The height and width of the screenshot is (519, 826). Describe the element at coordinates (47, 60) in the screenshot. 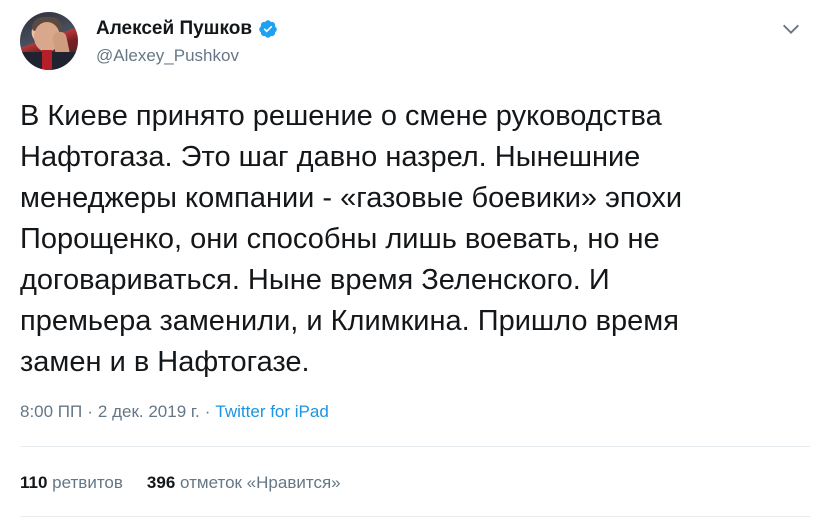

I see `avatar-tie` at that location.